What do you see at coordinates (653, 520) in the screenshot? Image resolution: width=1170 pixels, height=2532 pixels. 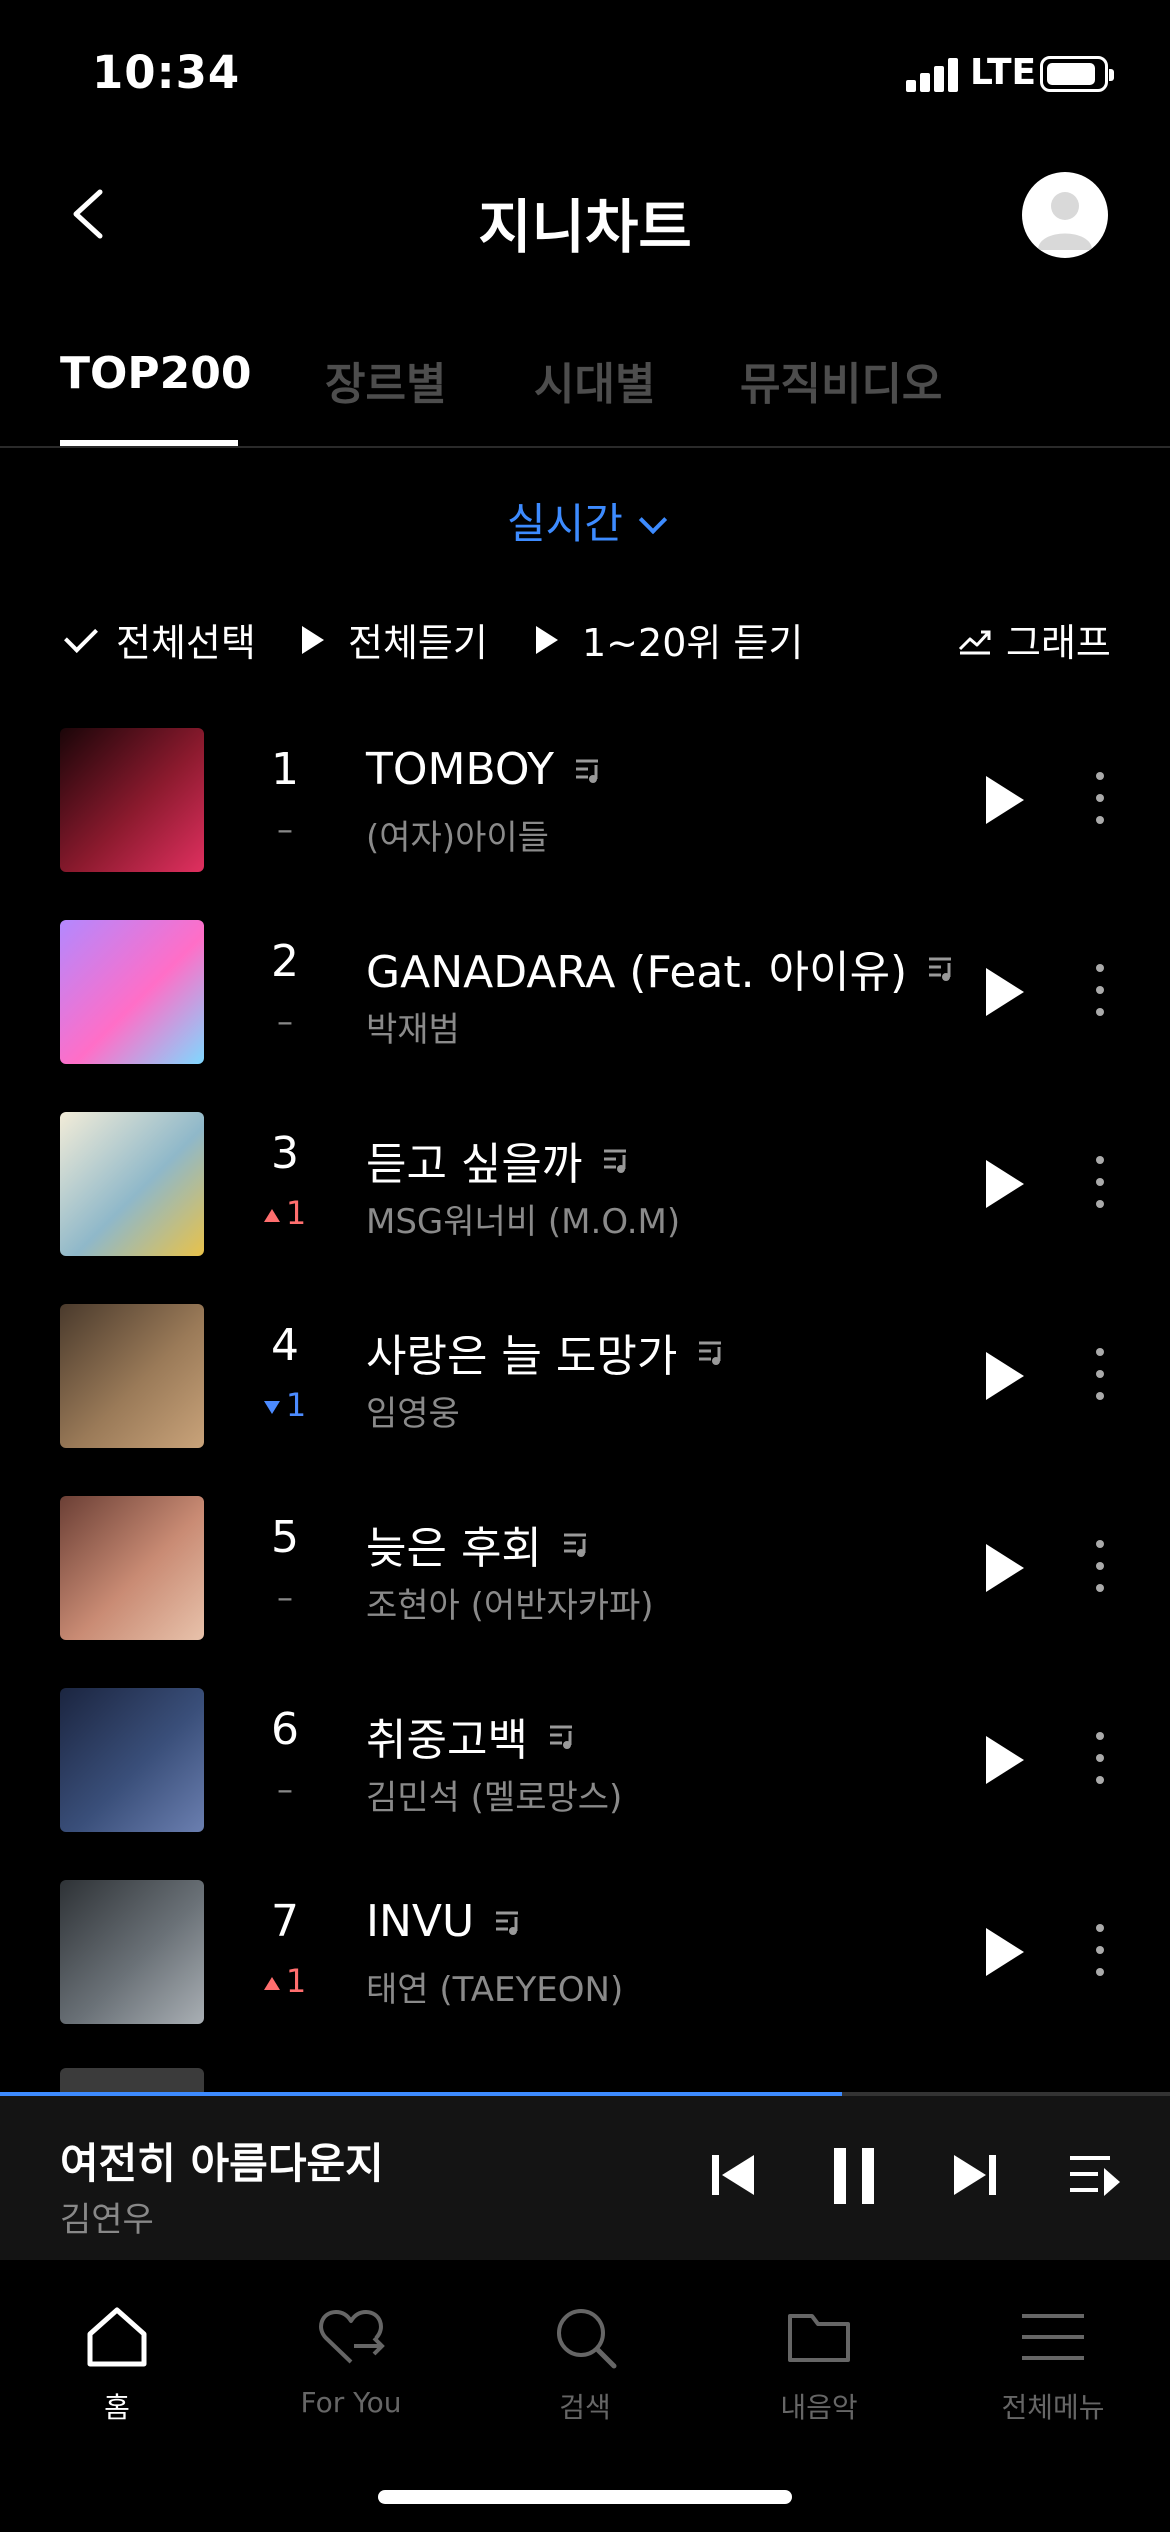 I see `chevron-down-icon` at bounding box center [653, 520].